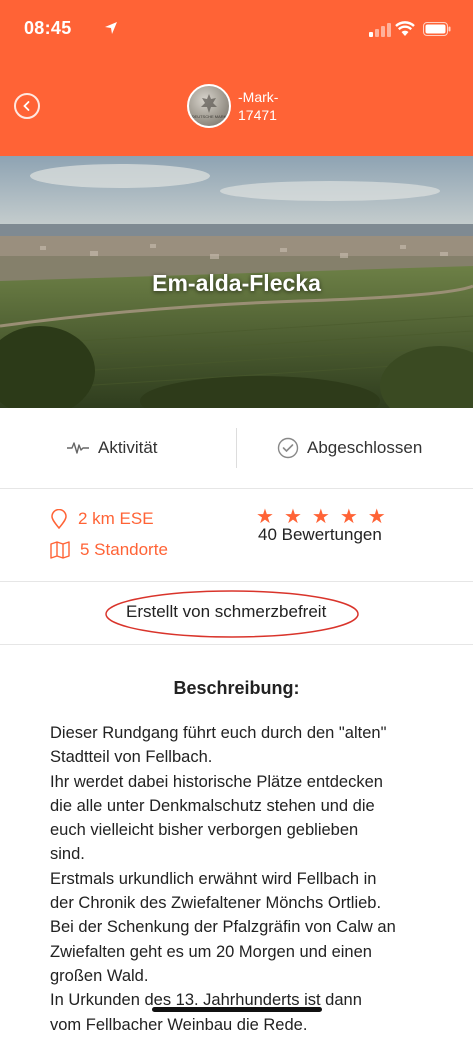 The width and height of the screenshot is (473, 1037). What do you see at coordinates (380, 30) in the screenshot?
I see `cellular-signal-icon` at bounding box center [380, 30].